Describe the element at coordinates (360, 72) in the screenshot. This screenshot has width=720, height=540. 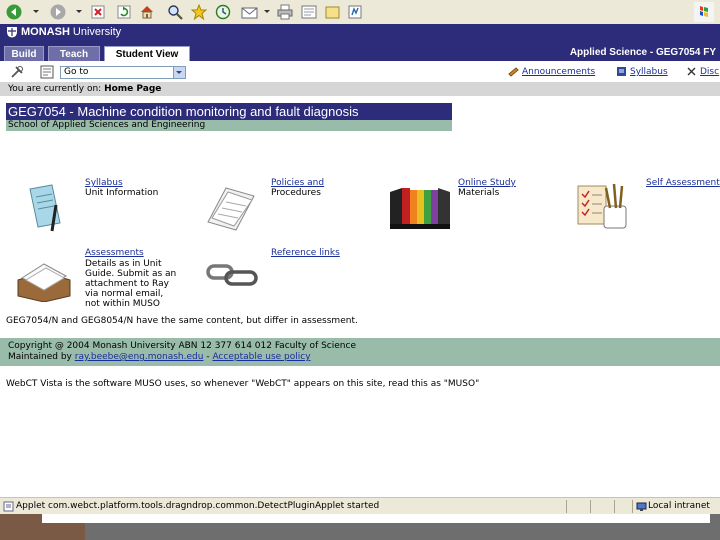
I see `course-navbar: Go to Announcements Syllabus Disc` at that location.